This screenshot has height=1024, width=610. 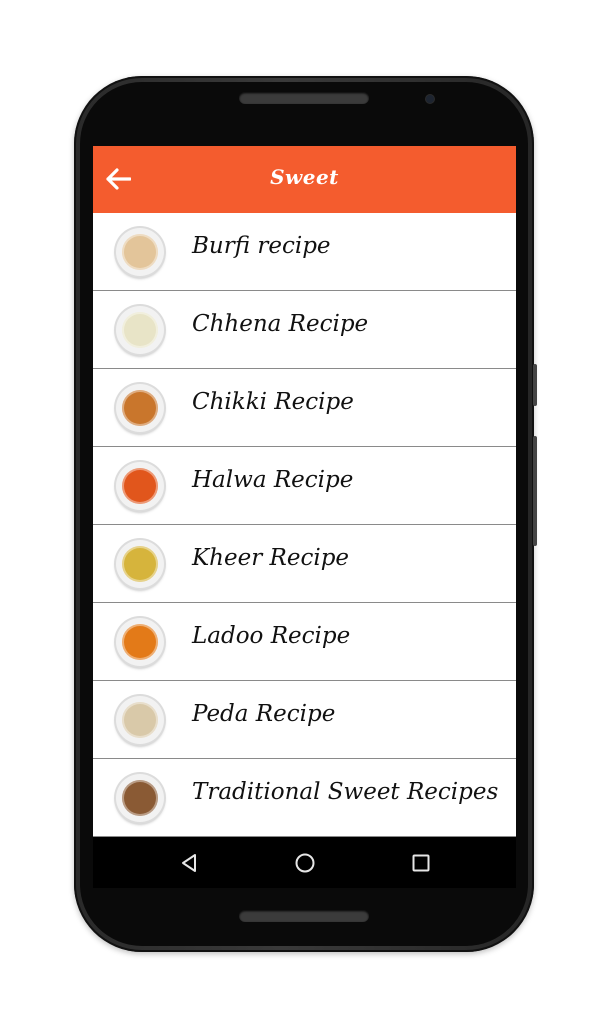 What do you see at coordinates (304, 916) in the screenshot?
I see `bottom-speaker` at bounding box center [304, 916].